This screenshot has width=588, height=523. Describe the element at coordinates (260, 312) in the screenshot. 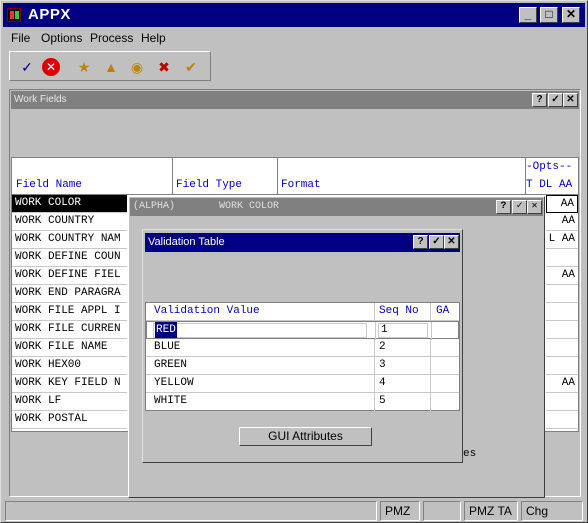

I see `column-header-validation-value: Validation Value` at that location.